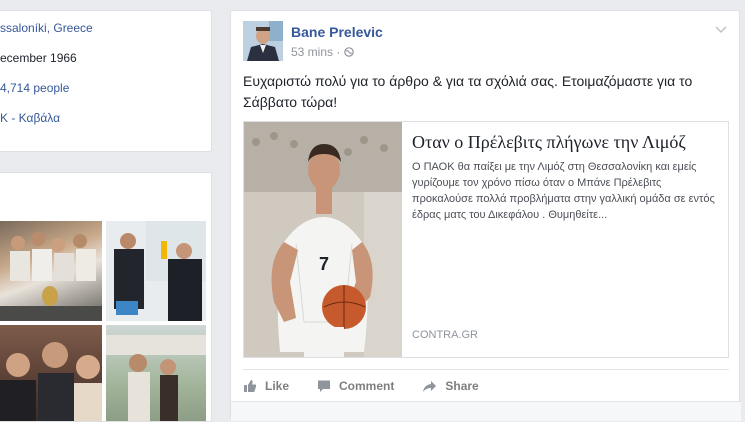 This screenshot has height=422, width=745. Describe the element at coordinates (323, 239) in the screenshot. I see `shared-link-image: 7` at that location.